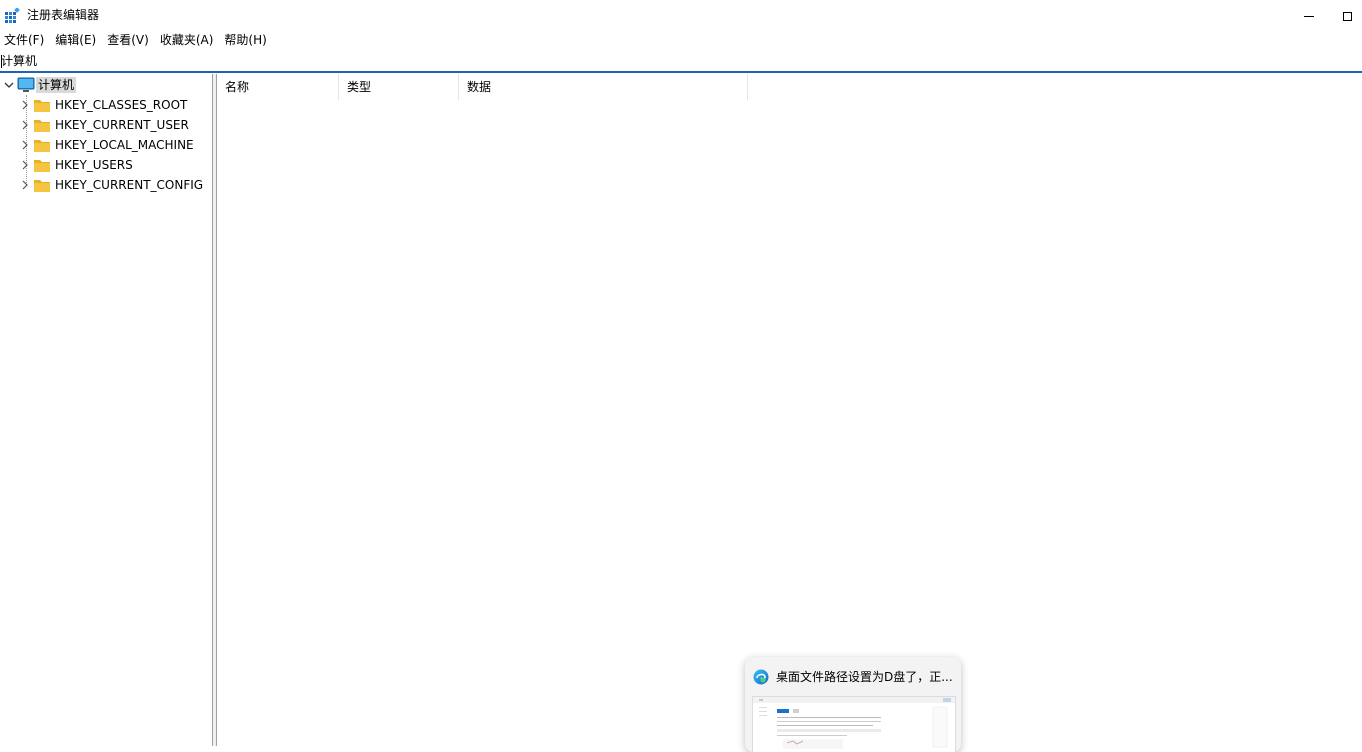 The height and width of the screenshot is (752, 1362). I want to click on menu-bar: 文件(F) 编辑(E) 查看(V) 收藏夹(A) 帮助(H), so click(137, 40).